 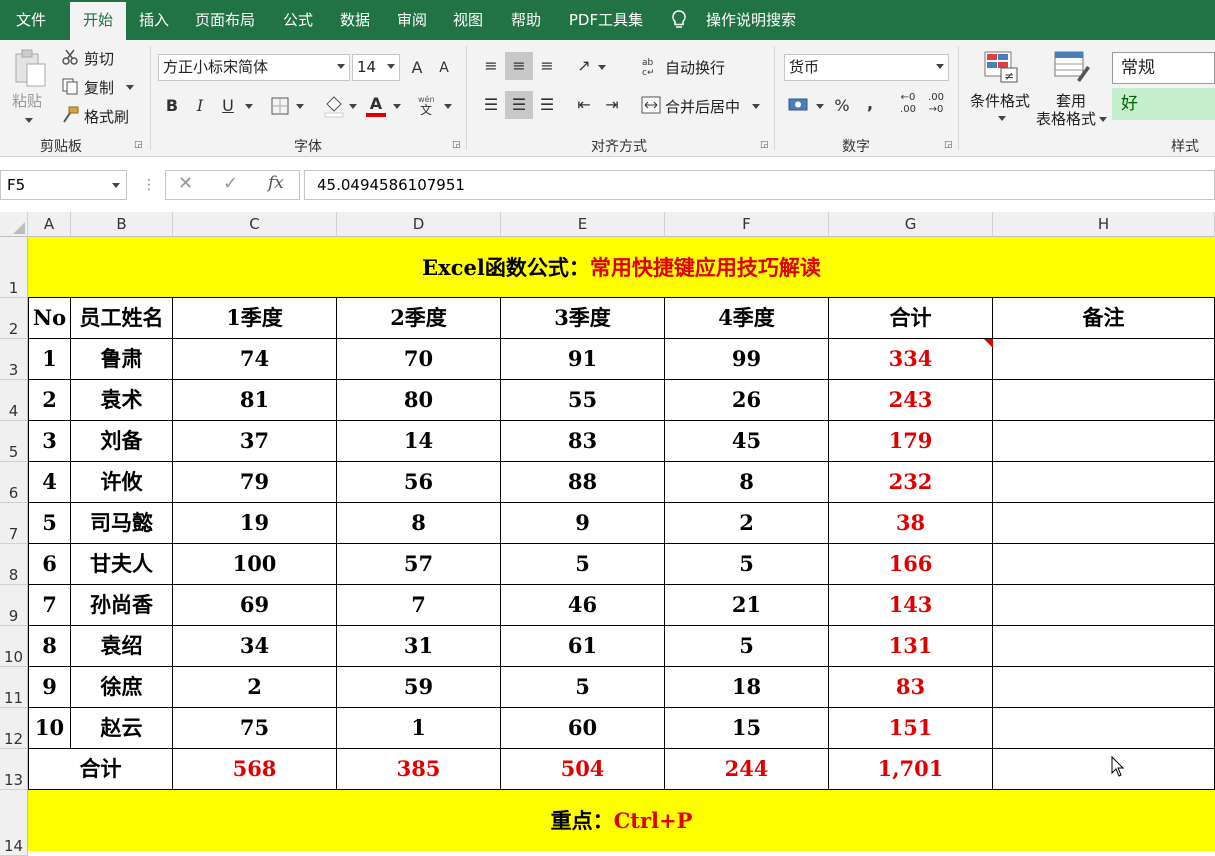 What do you see at coordinates (419, 605) in the screenshot?
I see `cell-q2: 7` at bounding box center [419, 605].